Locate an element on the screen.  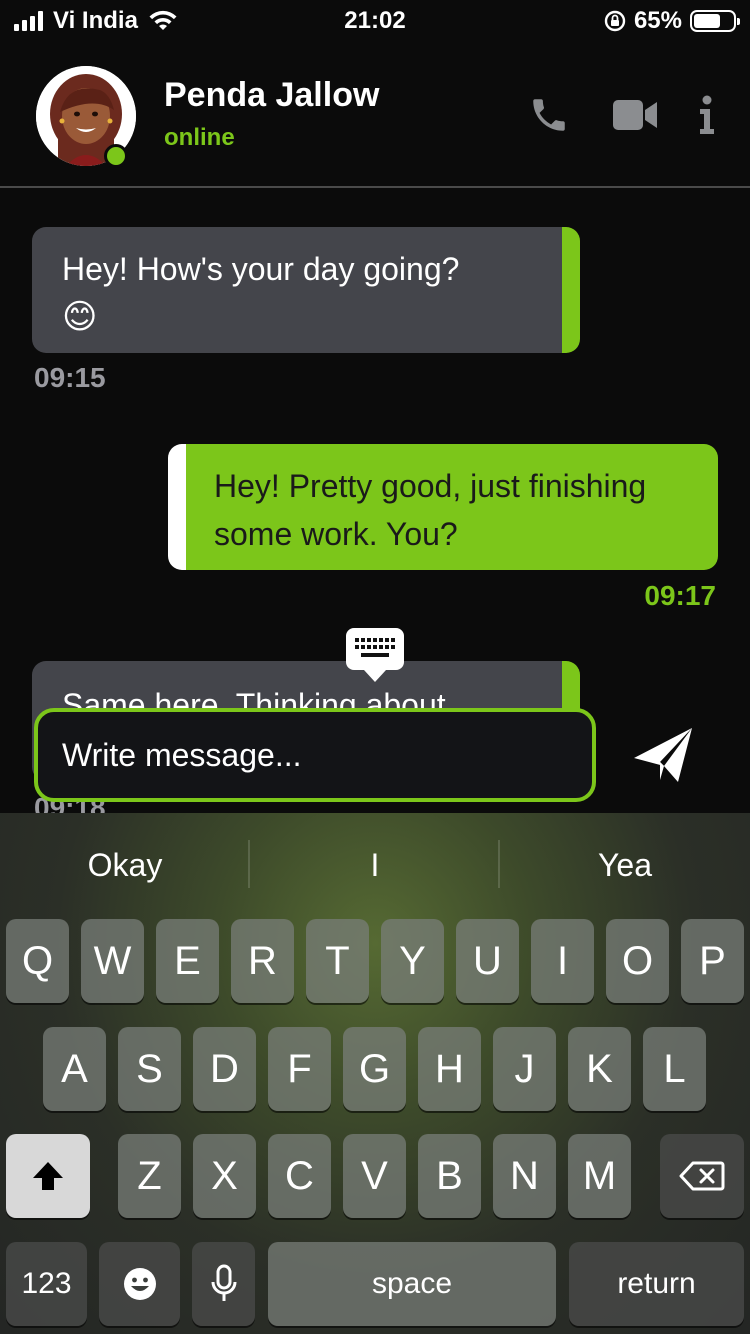
emoji-key is located at coordinates (139, 1284).